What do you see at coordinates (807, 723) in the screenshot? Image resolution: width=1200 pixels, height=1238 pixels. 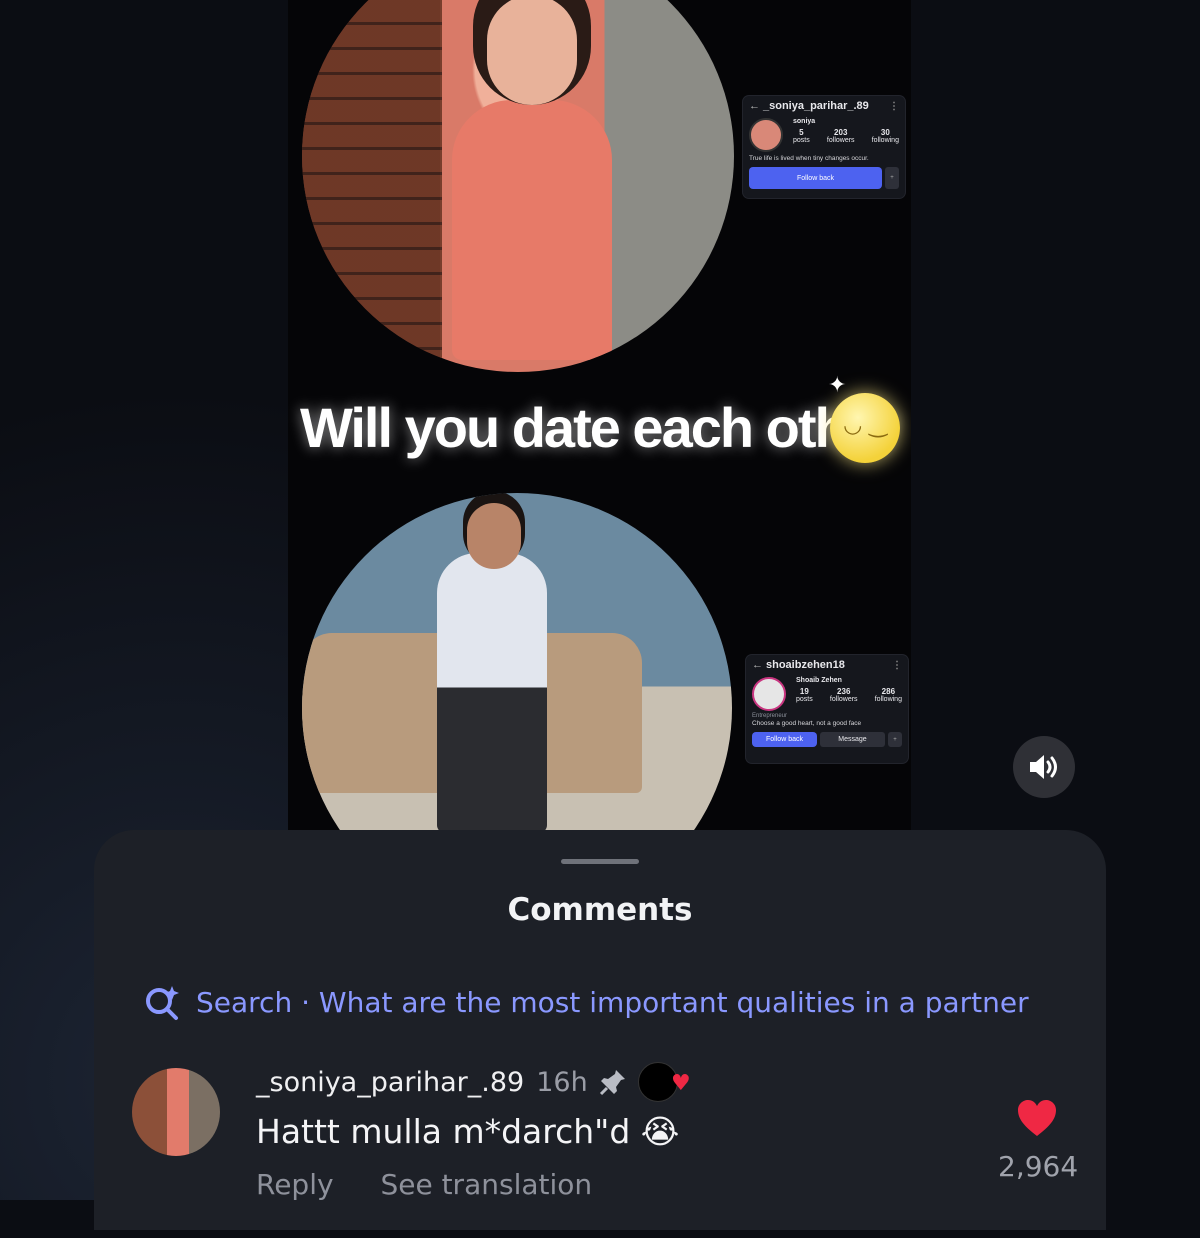 I see `card-bio: Choose a good heart, not a good face` at bounding box center [807, 723].